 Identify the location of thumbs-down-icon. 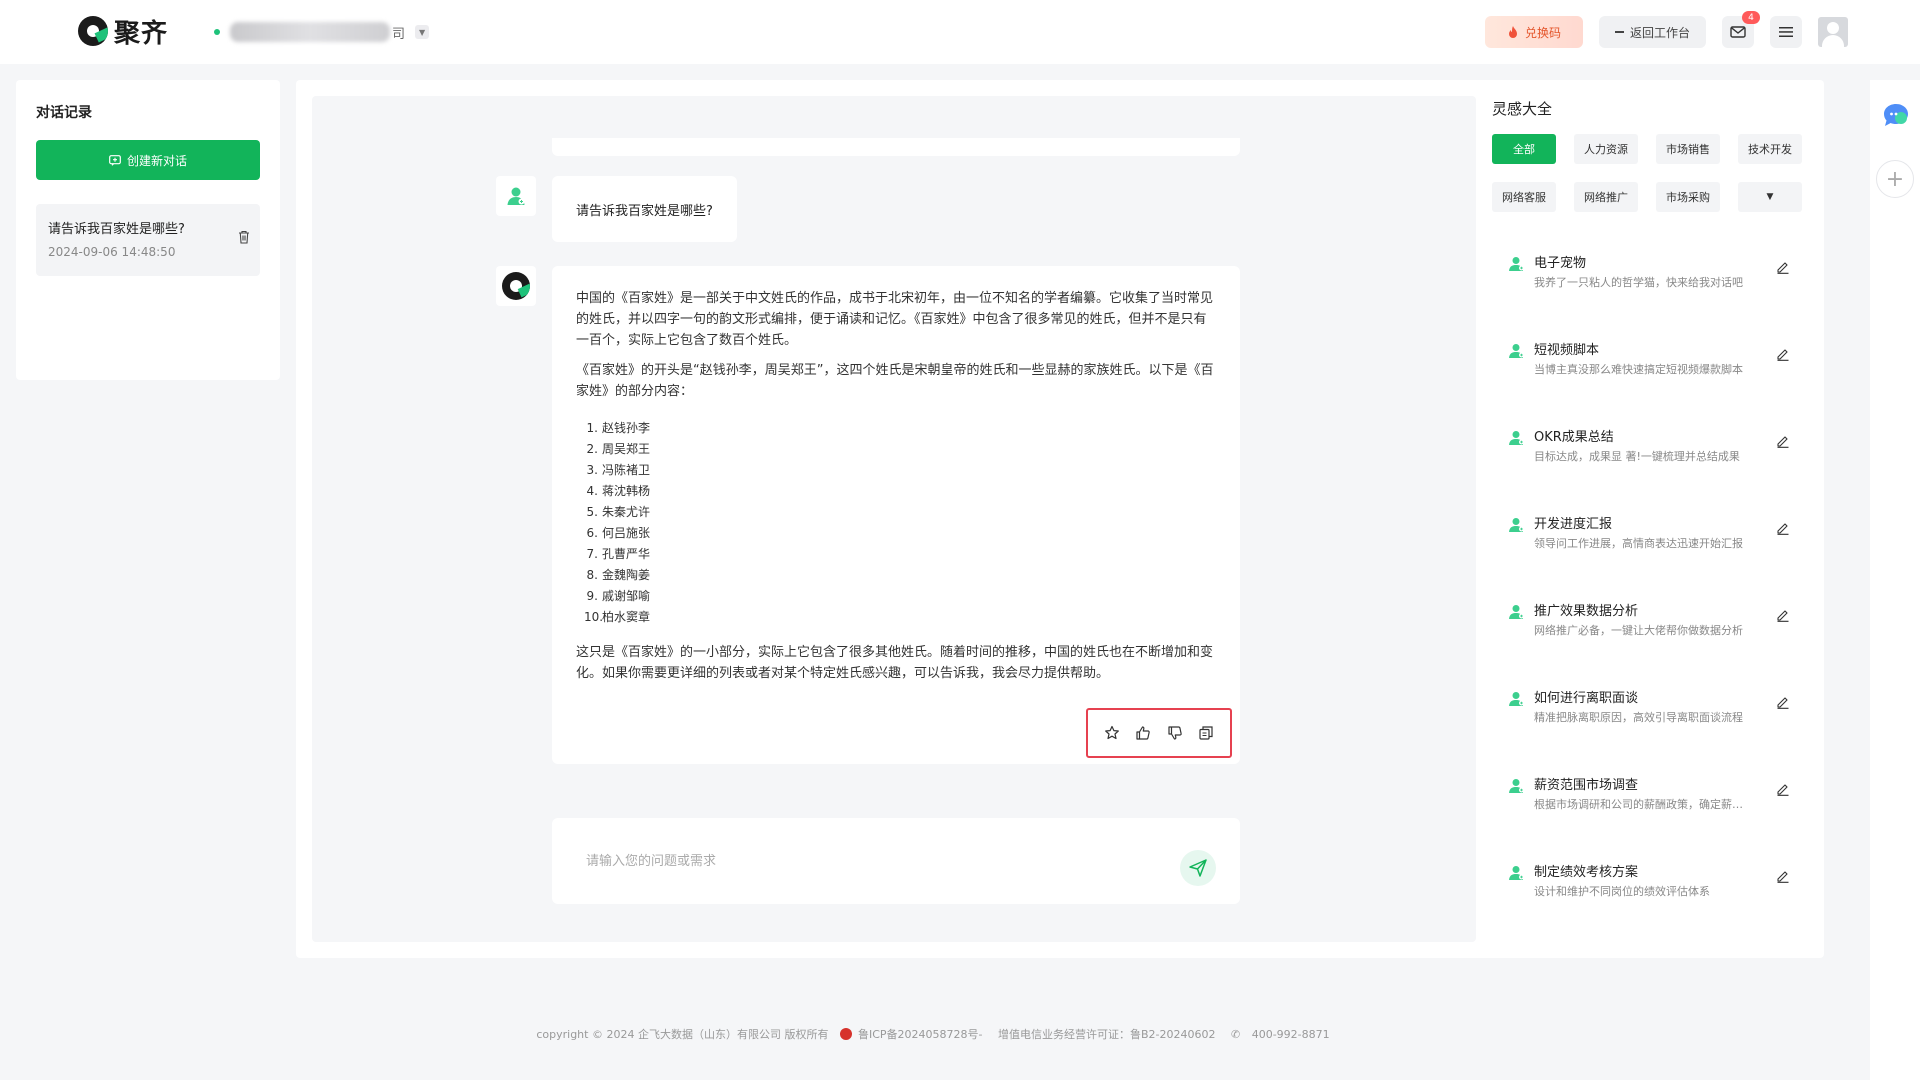
(1175, 733).